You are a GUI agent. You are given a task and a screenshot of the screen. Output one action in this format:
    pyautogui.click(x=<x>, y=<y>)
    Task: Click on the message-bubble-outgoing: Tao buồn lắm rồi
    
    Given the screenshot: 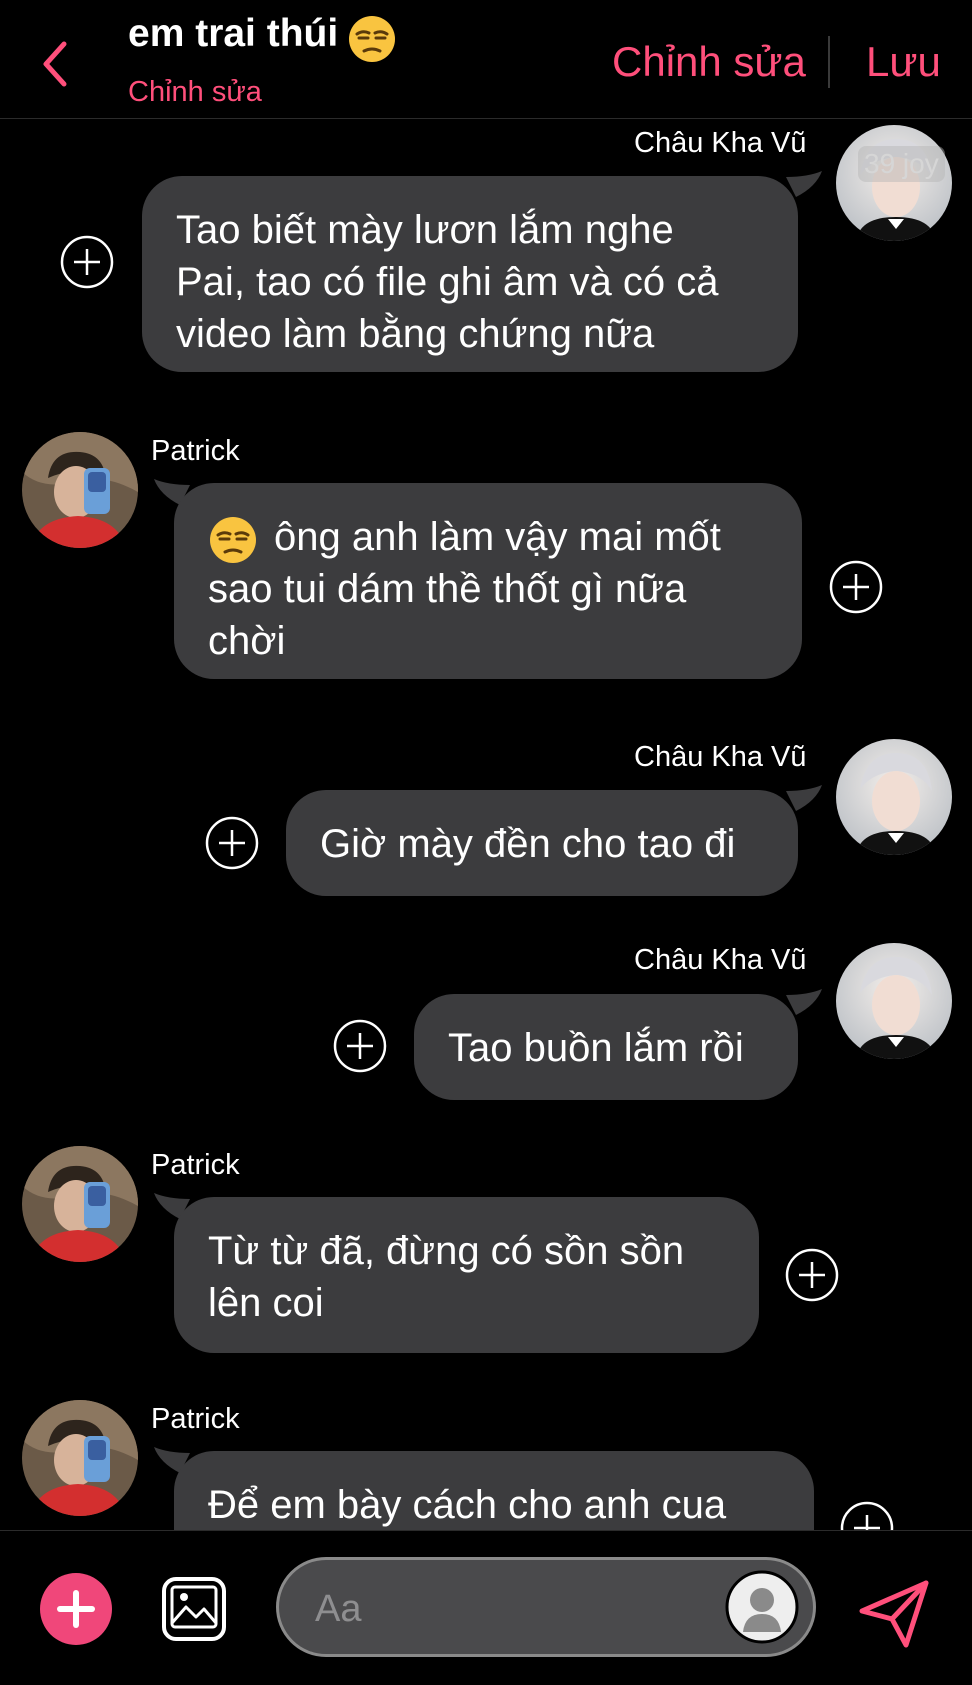 What is the action you would take?
    pyautogui.click(x=606, y=1047)
    